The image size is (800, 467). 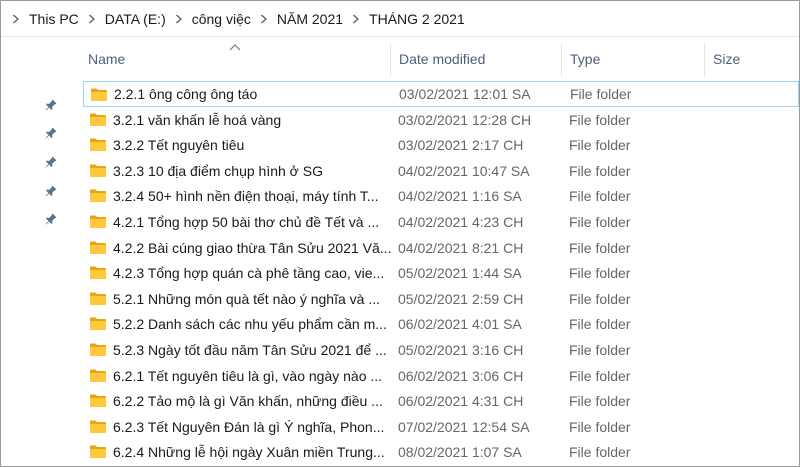 What do you see at coordinates (310, 19) in the screenshot?
I see `breadcrumb-item-nam-2021: NĂM 2021` at bounding box center [310, 19].